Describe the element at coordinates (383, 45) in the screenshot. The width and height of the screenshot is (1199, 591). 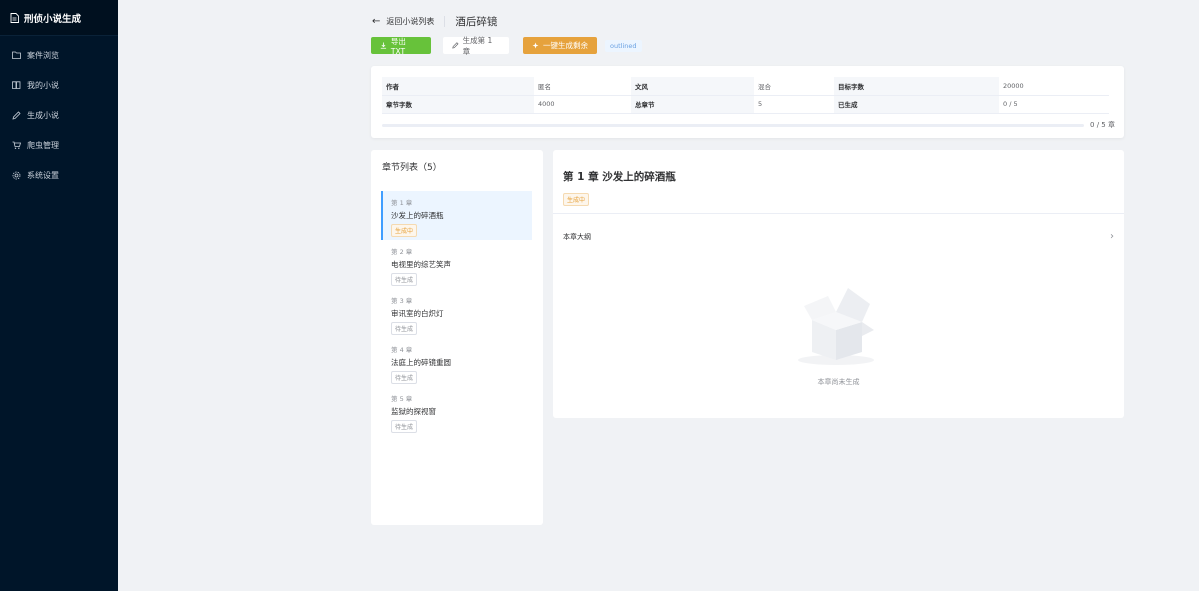
I see `download-icon` at that location.